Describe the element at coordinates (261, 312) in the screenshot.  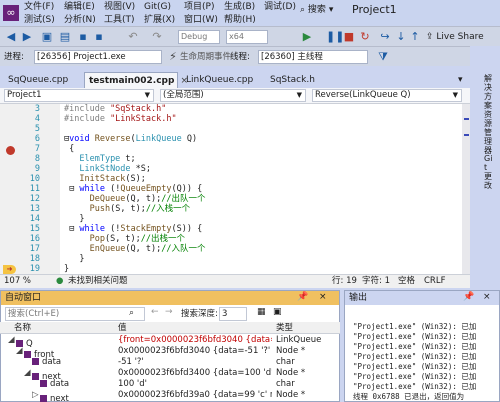
I see `view-icon: ▦` at that location.